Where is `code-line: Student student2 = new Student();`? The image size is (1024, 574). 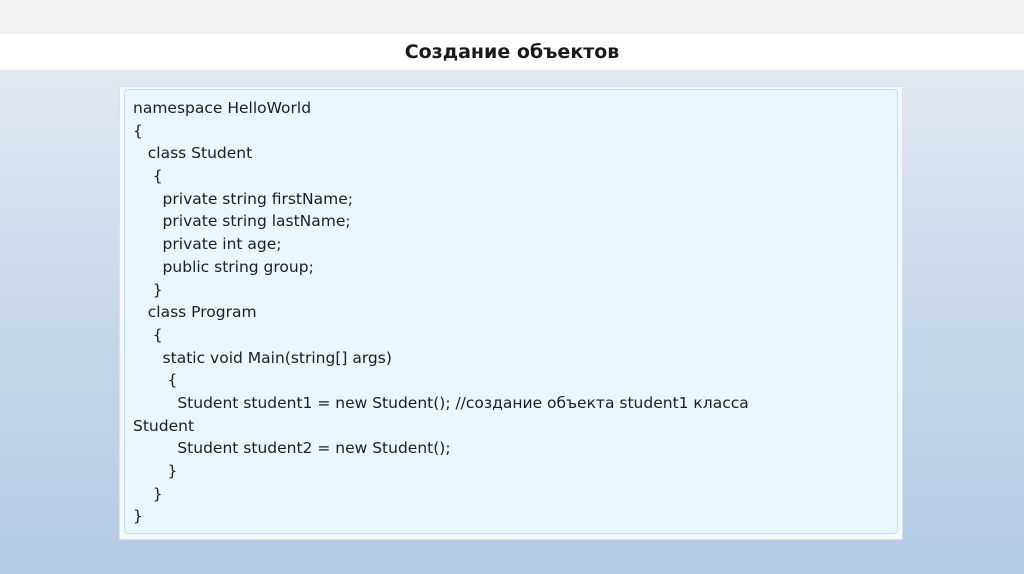
code-line: Student student2 = new Student(); is located at coordinates (292, 448).